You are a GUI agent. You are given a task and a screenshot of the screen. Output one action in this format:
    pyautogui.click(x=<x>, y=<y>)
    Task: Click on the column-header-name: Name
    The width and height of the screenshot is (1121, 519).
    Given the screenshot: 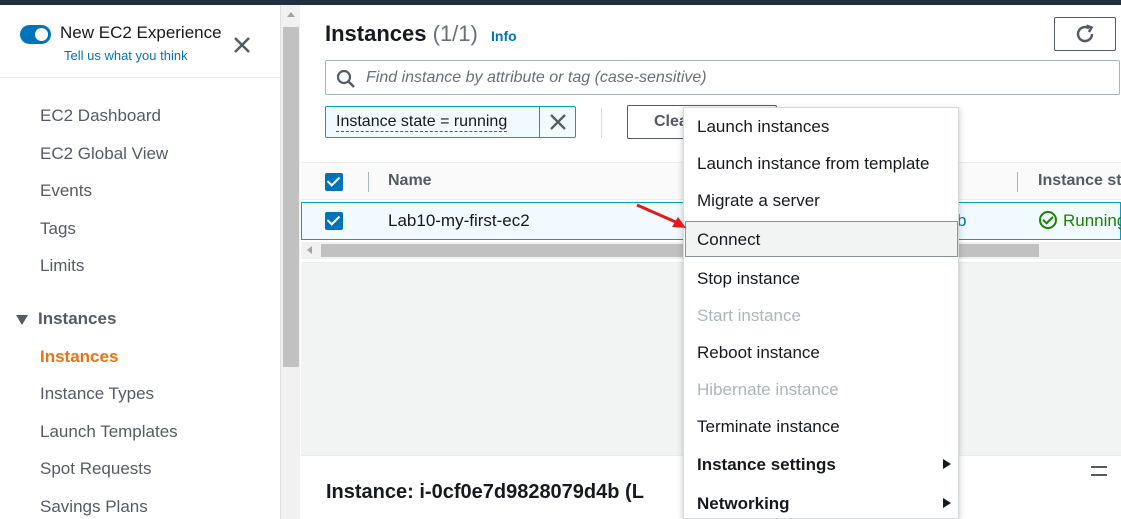 What is the action you would take?
    pyautogui.click(x=410, y=181)
    